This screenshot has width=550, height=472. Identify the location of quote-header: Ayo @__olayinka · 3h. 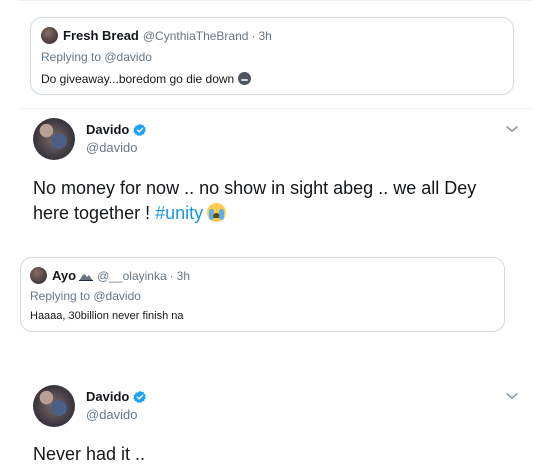
(110, 275).